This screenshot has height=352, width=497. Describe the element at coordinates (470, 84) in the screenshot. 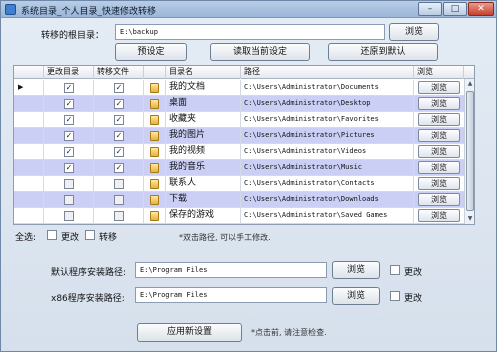

I see `scroll-up-icon: ▲` at that location.